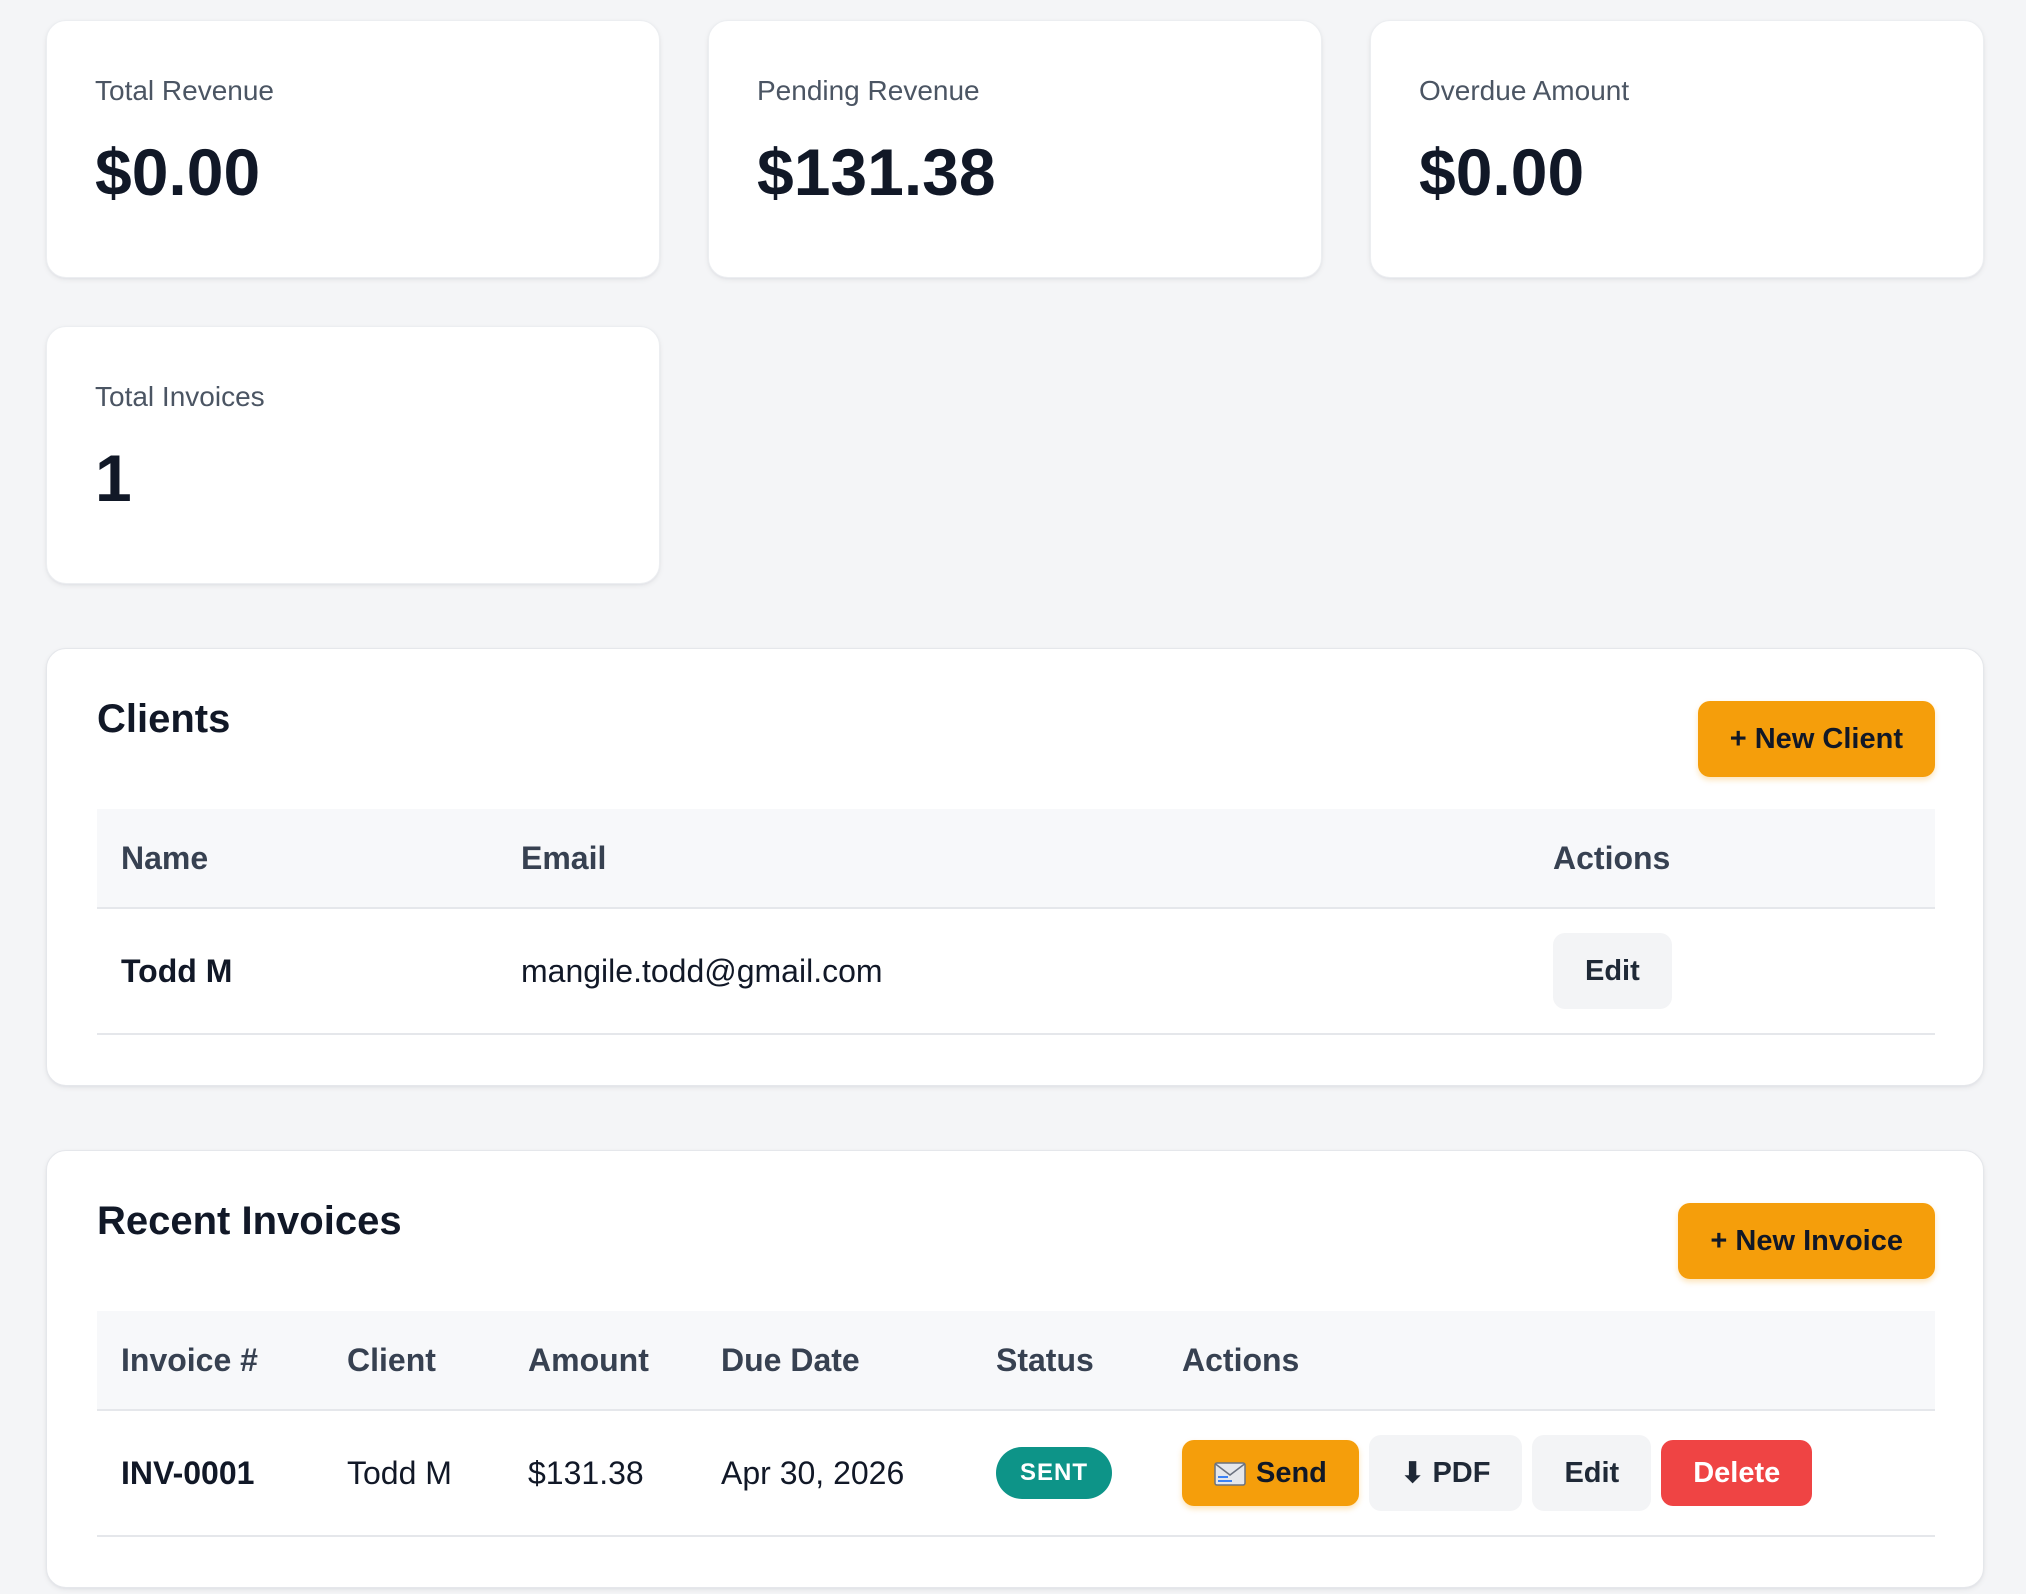 This screenshot has height=1594, width=2026. I want to click on table-row: Todd M mangile.todd@gmail.com Edit, so click(1016, 972).